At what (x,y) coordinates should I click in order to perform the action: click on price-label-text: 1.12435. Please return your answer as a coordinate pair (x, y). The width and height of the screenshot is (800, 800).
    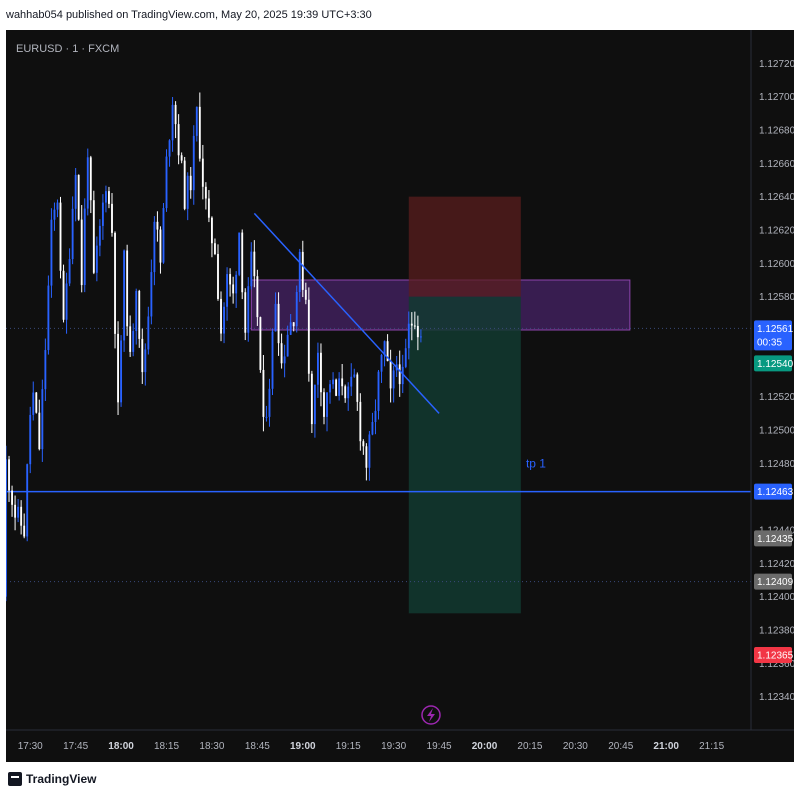
    Looking at the image, I should click on (775, 539).